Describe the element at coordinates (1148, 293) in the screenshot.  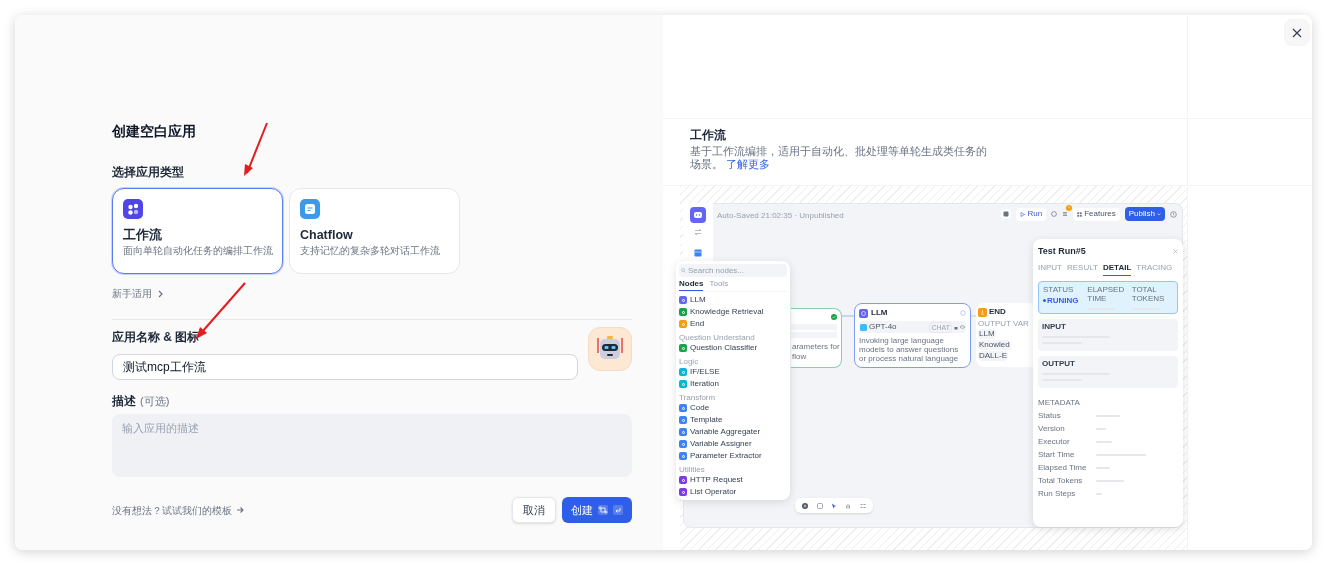
I see `stat-label: TOTAL TOKENS` at that location.